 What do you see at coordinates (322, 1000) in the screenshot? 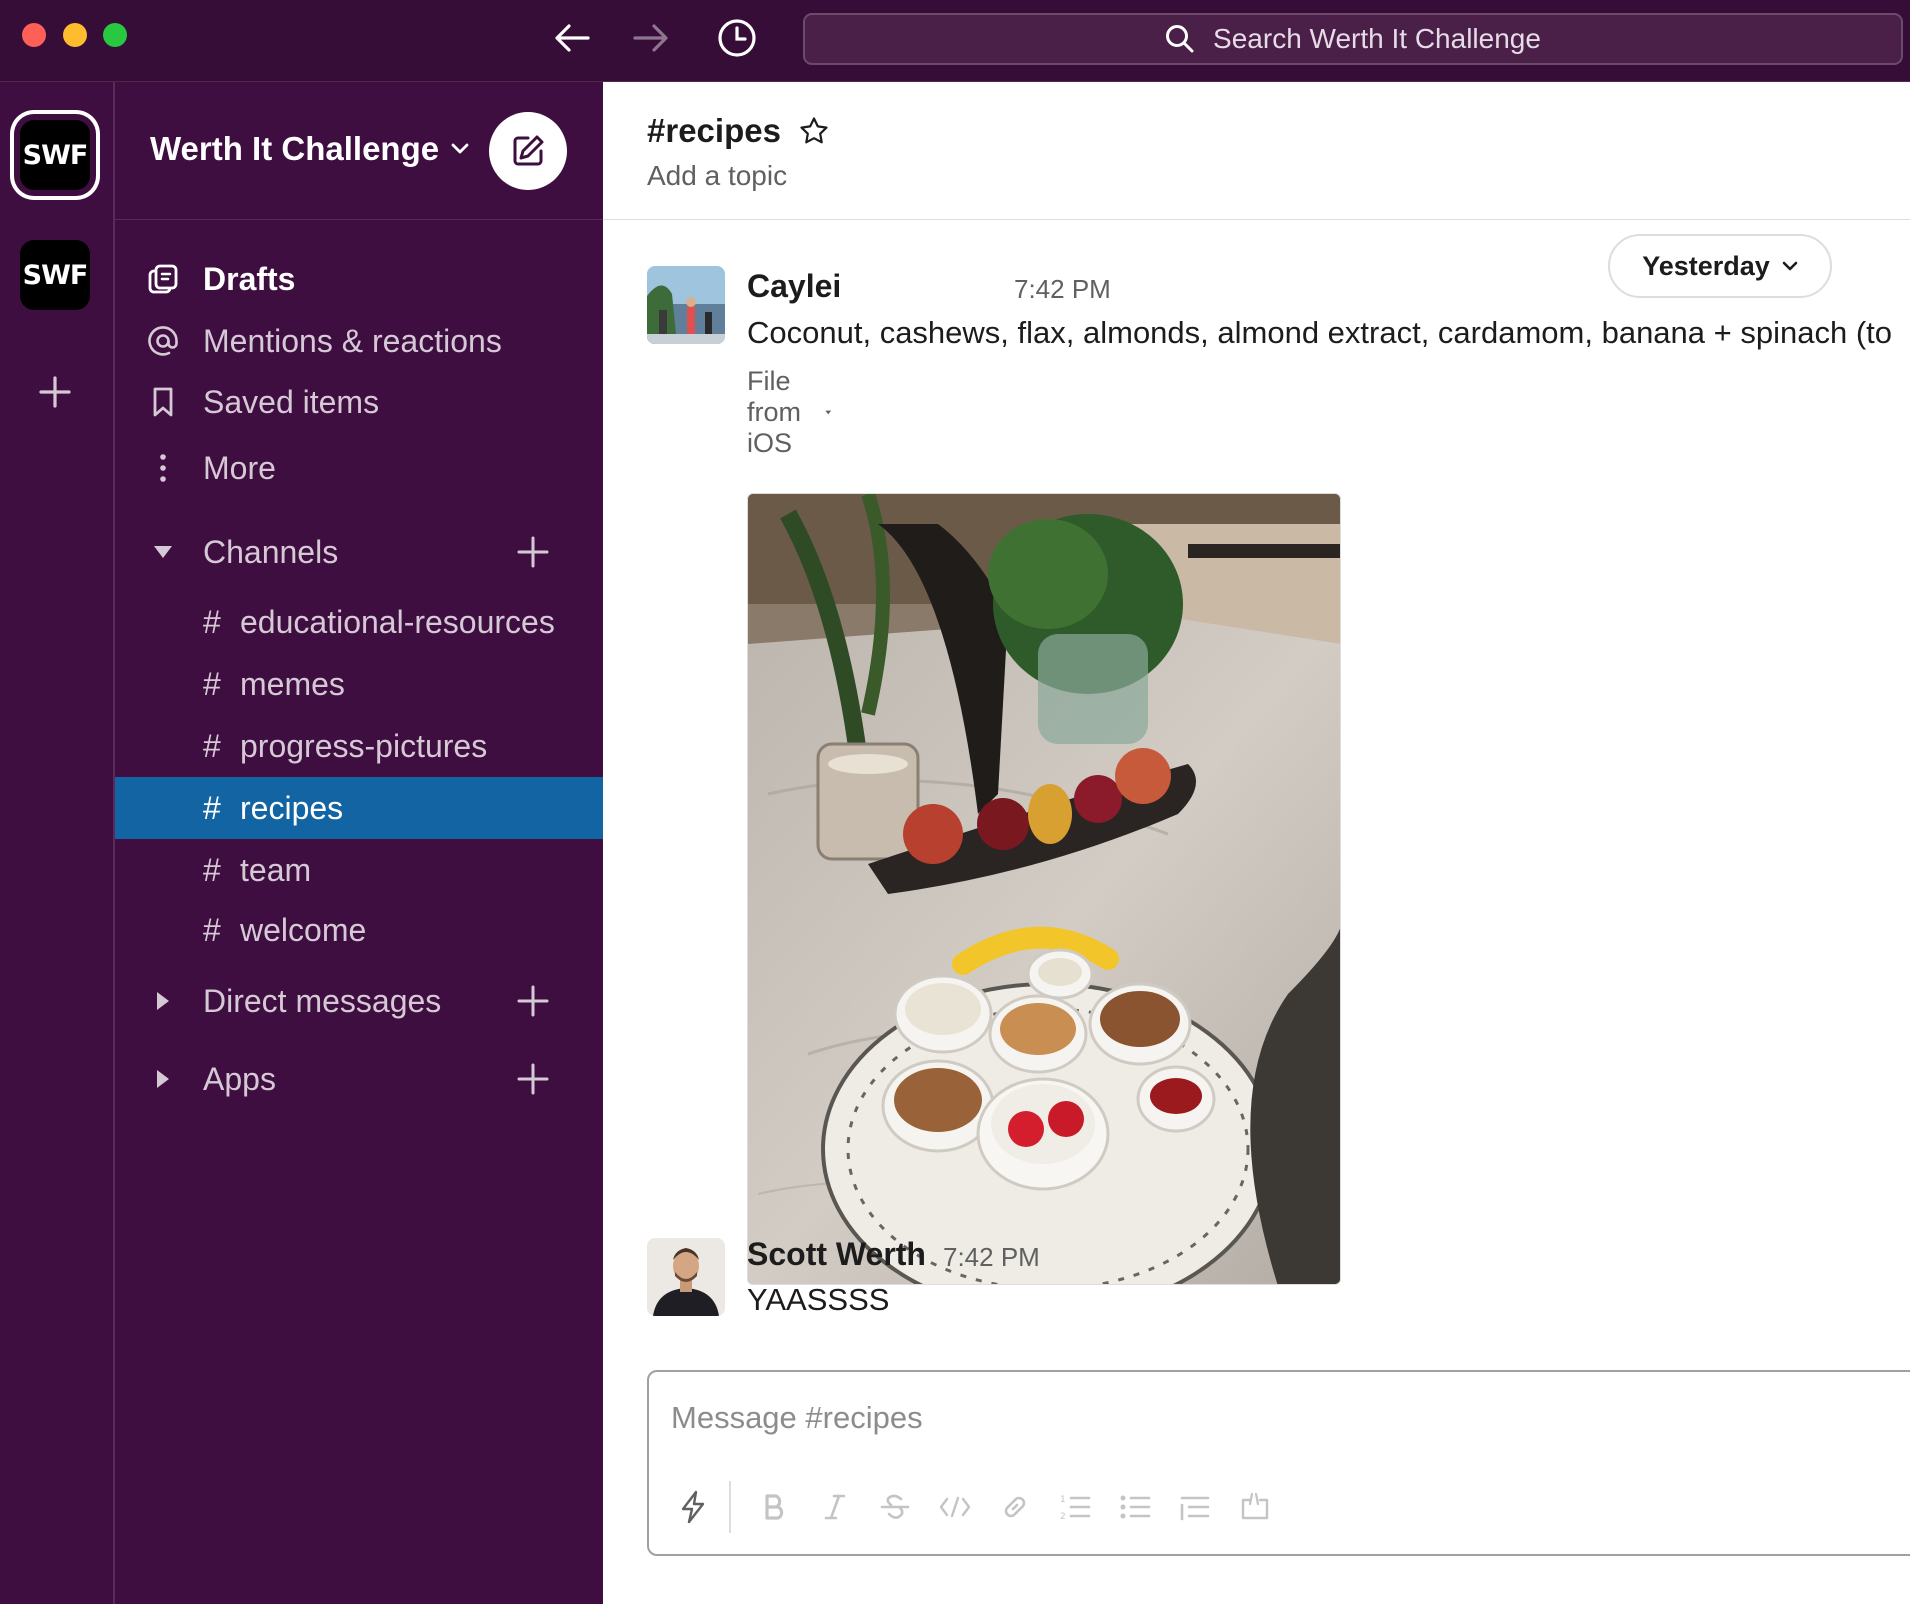
I see `section-label: Direct messages` at bounding box center [322, 1000].